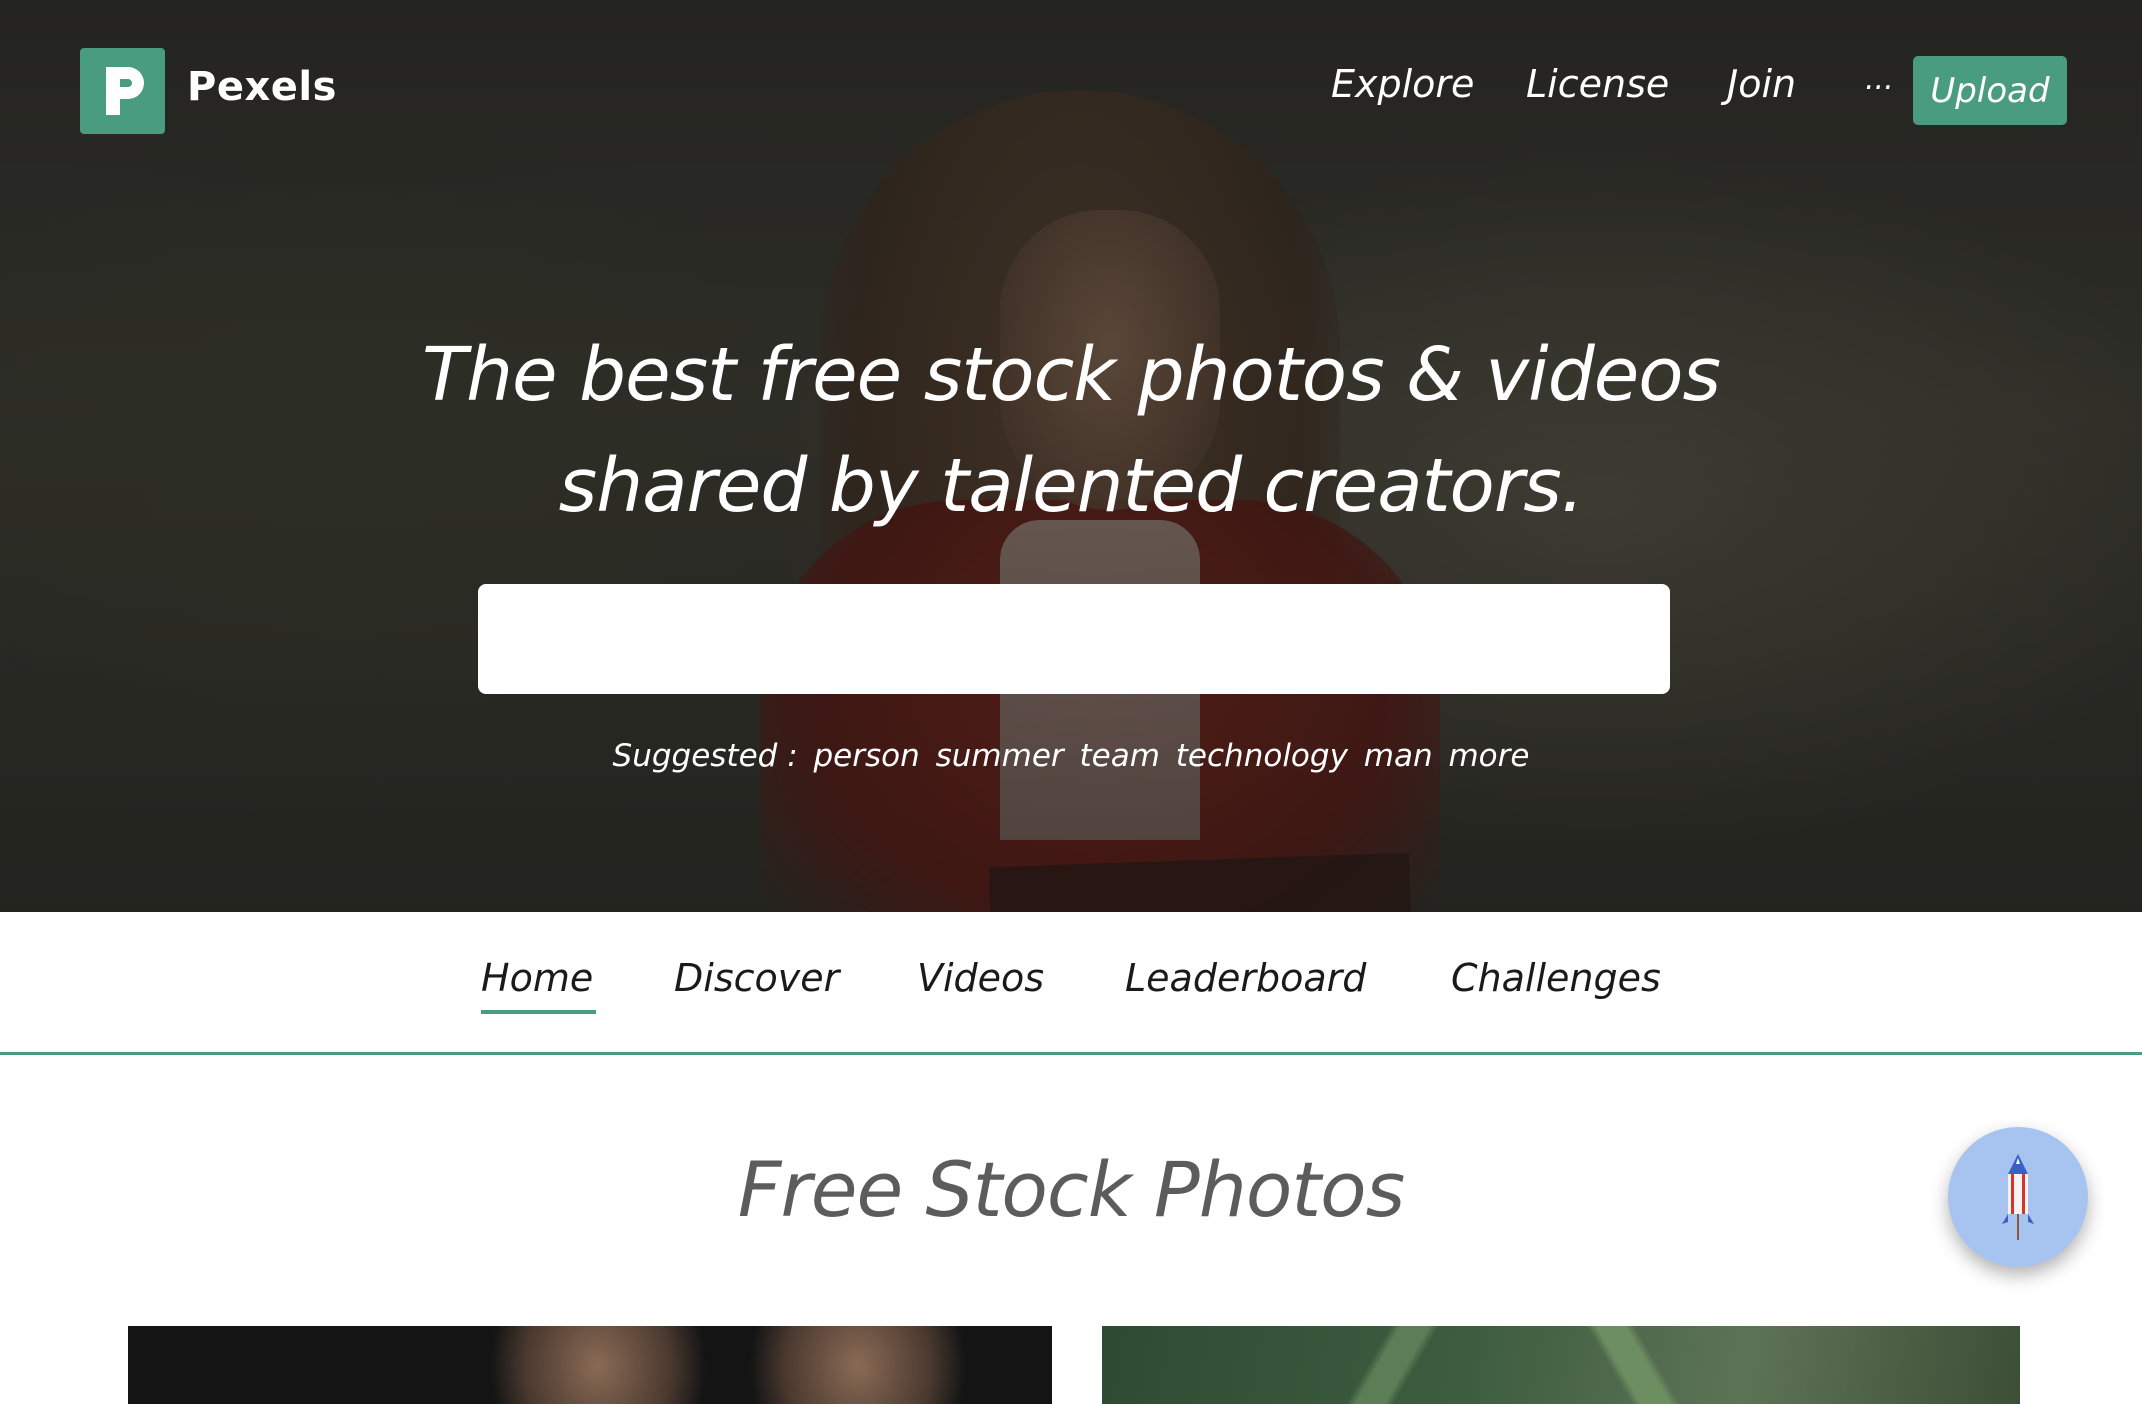  What do you see at coordinates (1597, 84) in the screenshot?
I see `nav-link-license: License` at bounding box center [1597, 84].